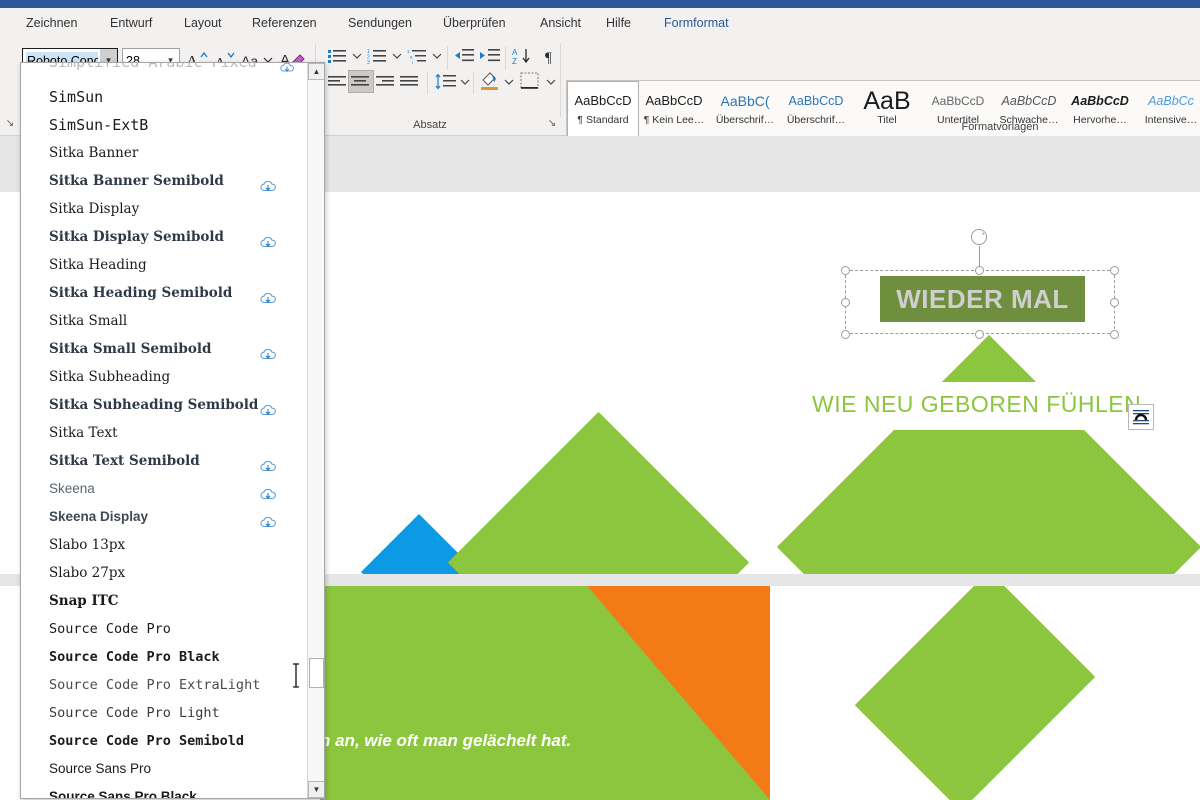 The width and height of the screenshot is (1200, 800). What do you see at coordinates (979, 334) in the screenshot?
I see `handle-bottom-center` at bounding box center [979, 334].